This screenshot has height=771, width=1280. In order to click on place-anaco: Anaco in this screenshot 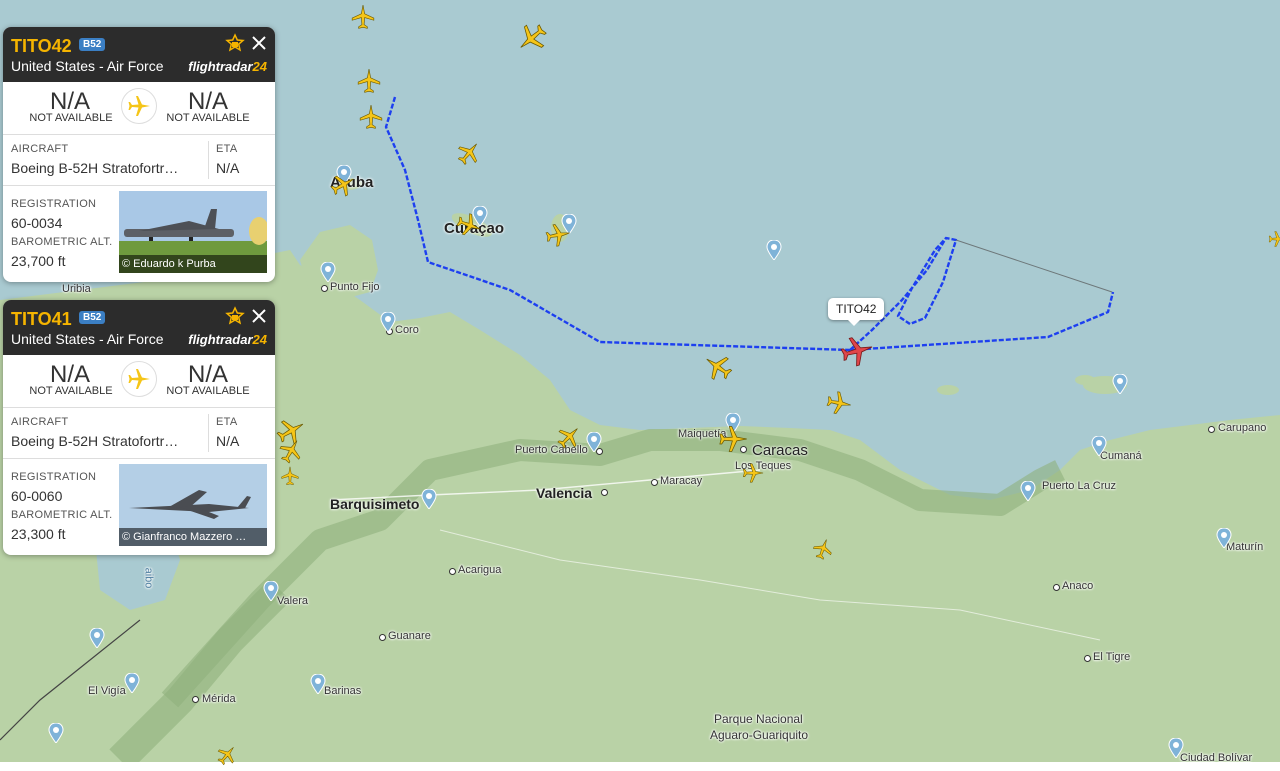, I will do `click(1078, 586)`.